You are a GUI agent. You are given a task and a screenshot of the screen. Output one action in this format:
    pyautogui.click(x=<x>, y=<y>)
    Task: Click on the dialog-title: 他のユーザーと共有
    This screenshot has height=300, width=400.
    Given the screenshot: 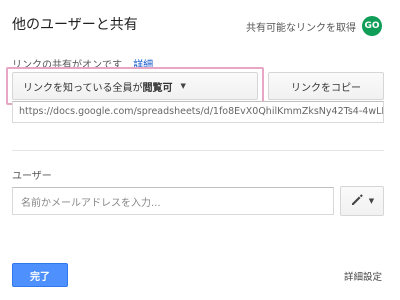 What is the action you would take?
    pyautogui.click(x=75, y=25)
    